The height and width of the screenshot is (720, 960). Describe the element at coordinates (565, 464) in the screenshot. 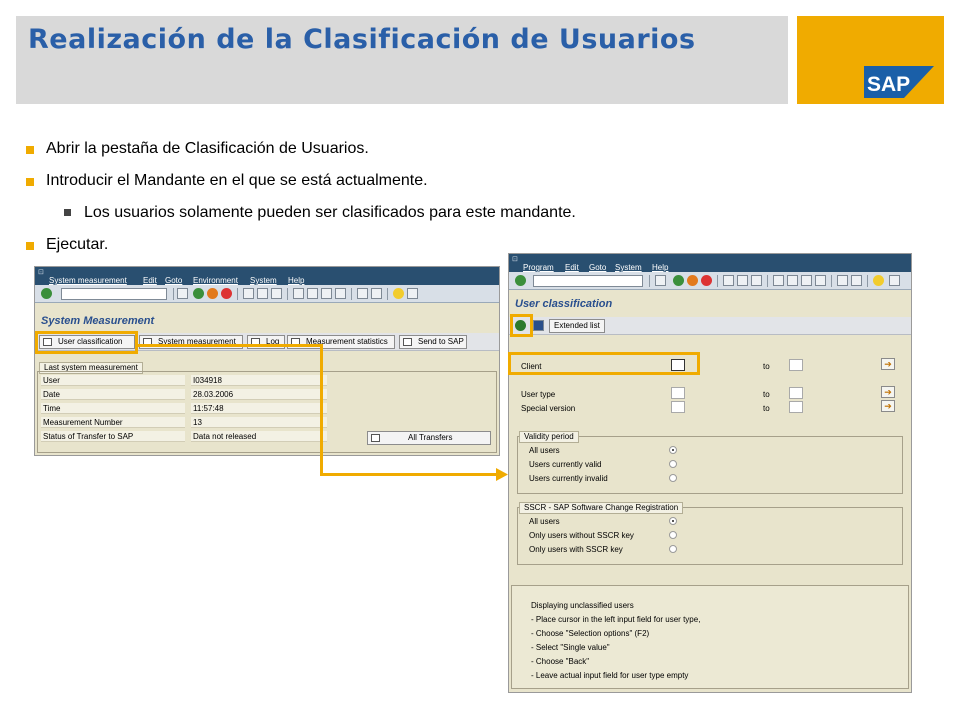

I see `radio-label: Users currently valid` at that location.